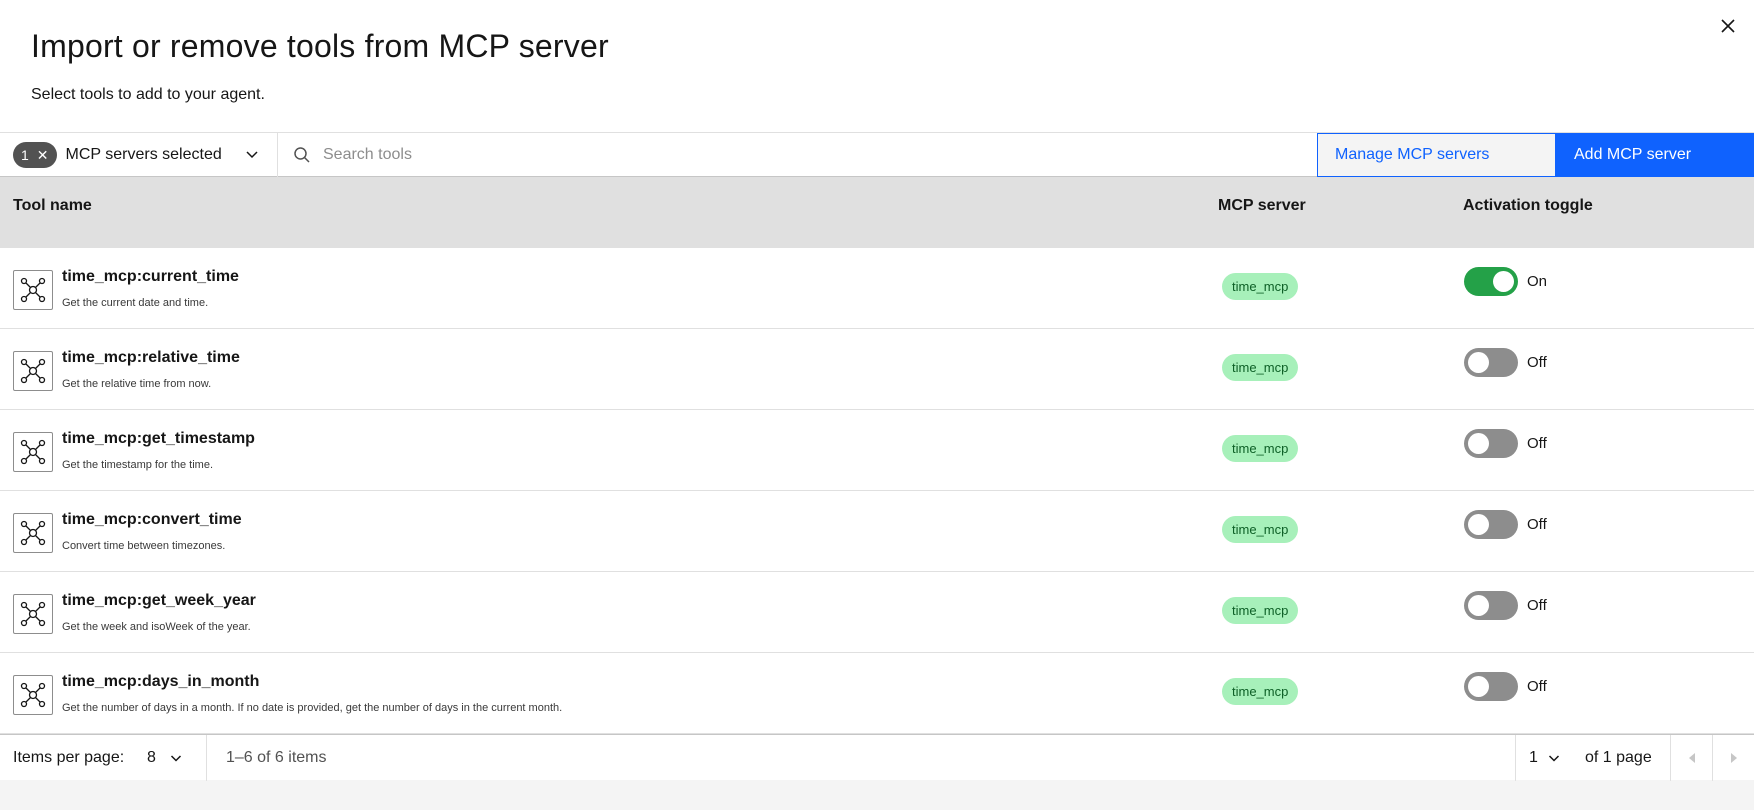 This screenshot has height=810, width=1754. Describe the element at coordinates (158, 438) in the screenshot. I see `tool-name: time_mcp:get_timestamp` at that location.